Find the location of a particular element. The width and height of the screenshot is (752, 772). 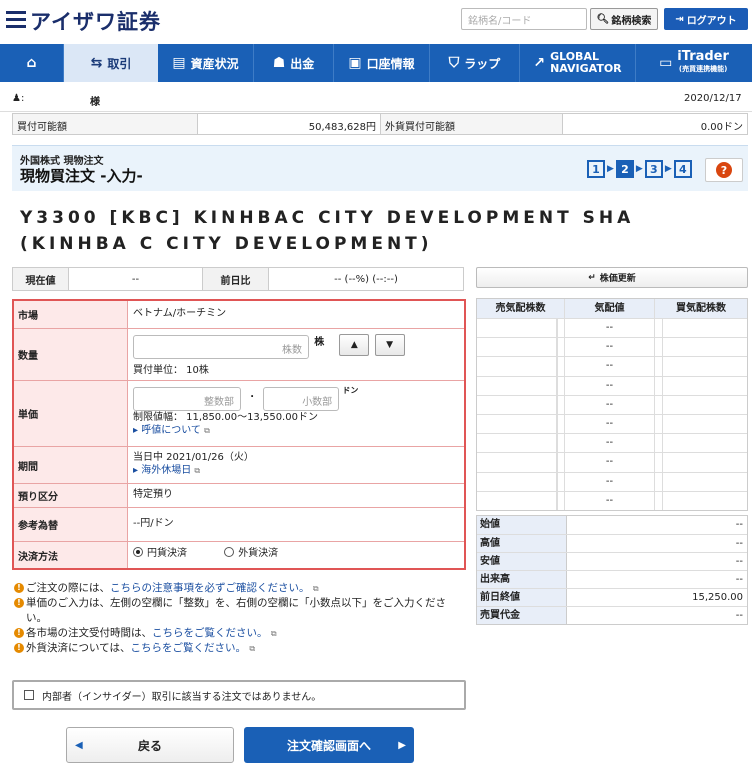

logout-icon: ⇥ is located at coordinates (679, 19).